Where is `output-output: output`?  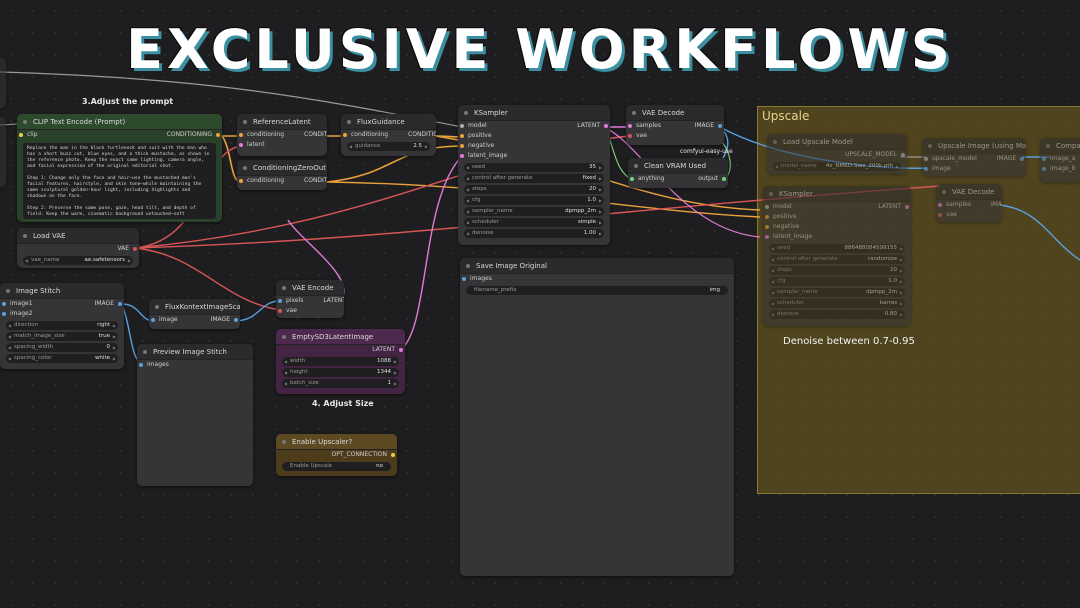
output-output: output is located at coordinates (703, 179).